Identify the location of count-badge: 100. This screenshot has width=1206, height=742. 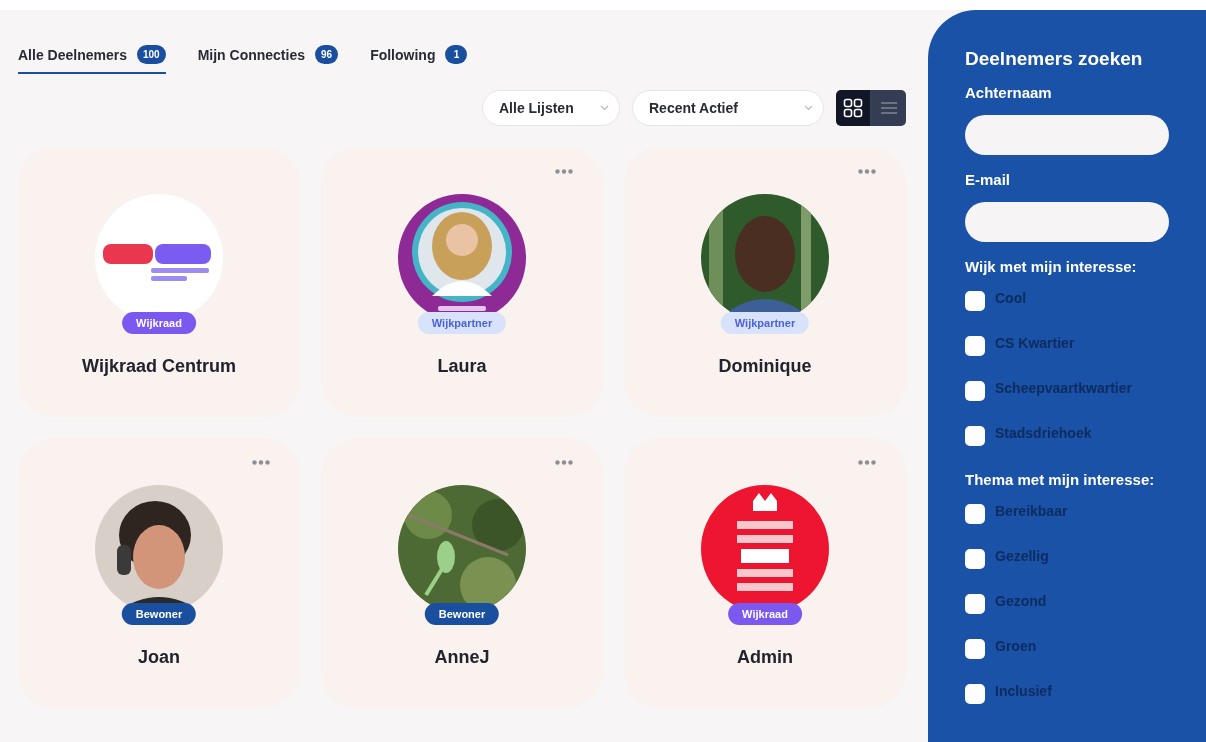
(151, 54).